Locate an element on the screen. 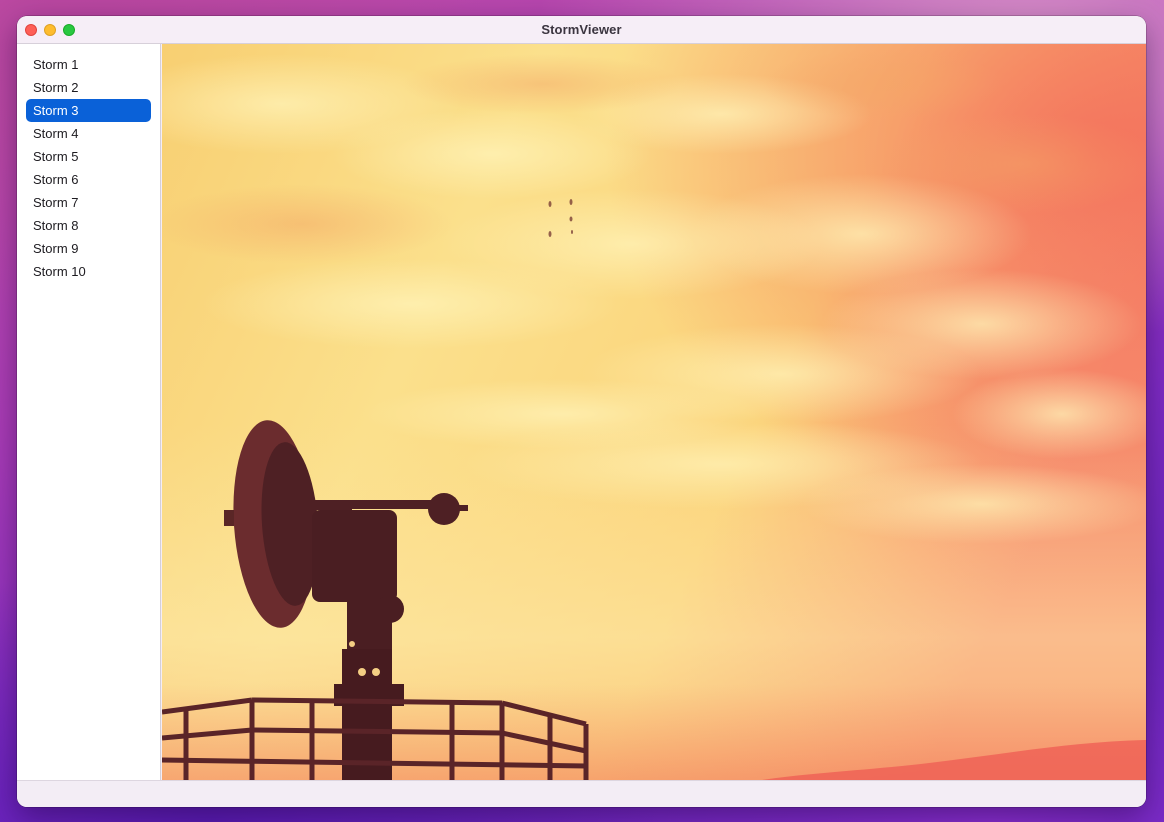  window-bottom-bar is located at coordinates (581, 793).